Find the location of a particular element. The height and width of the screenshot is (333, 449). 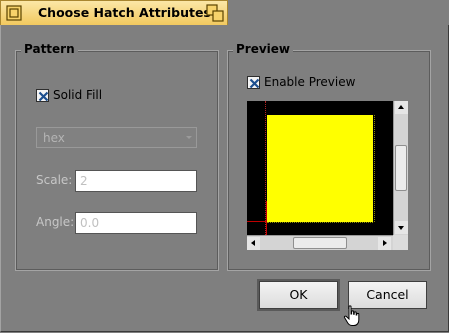

swatch-edge-right is located at coordinates (374, 168).